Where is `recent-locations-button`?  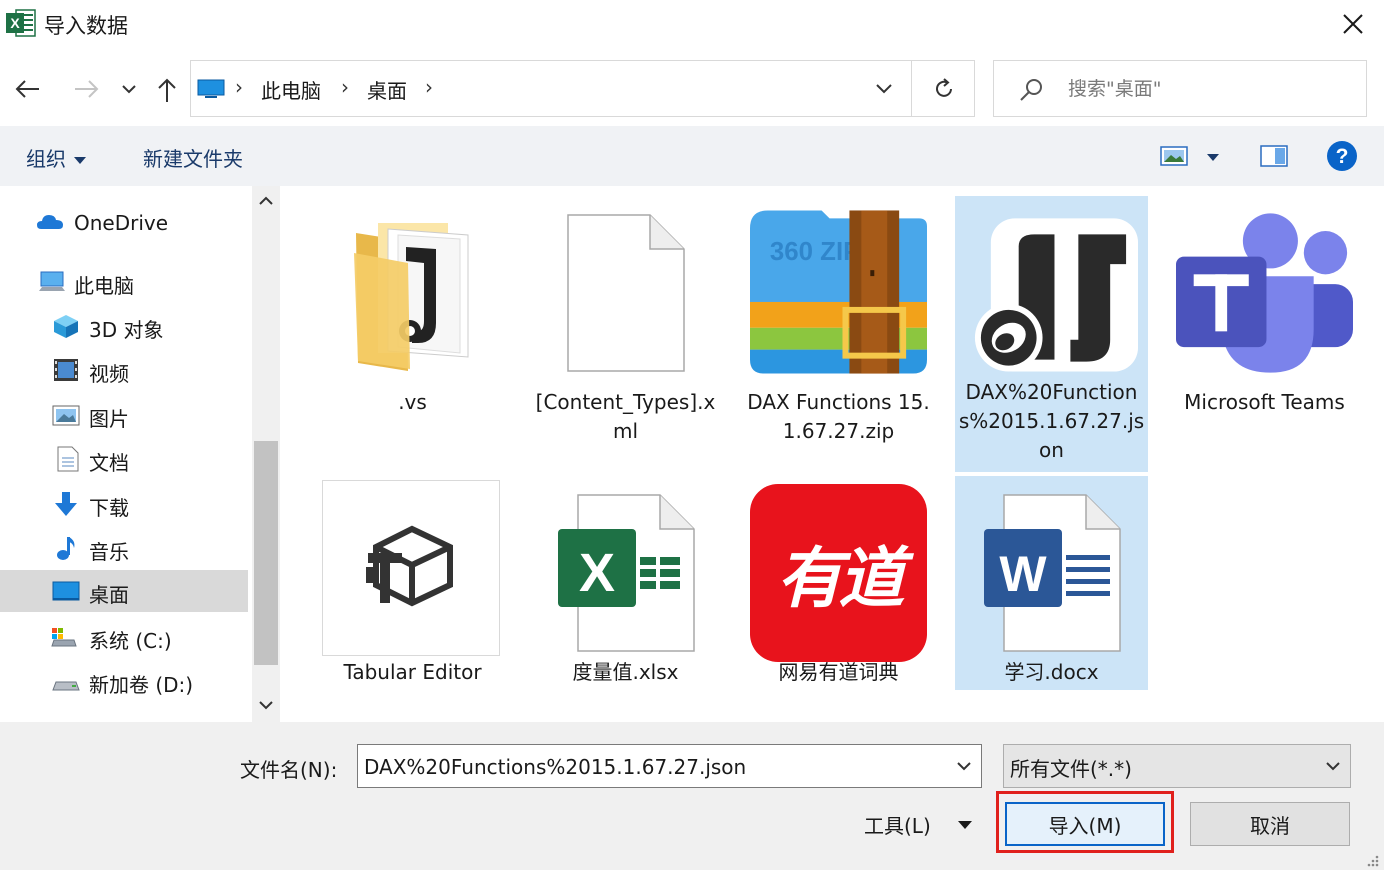
recent-locations-button is located at coordinates (129, 89).